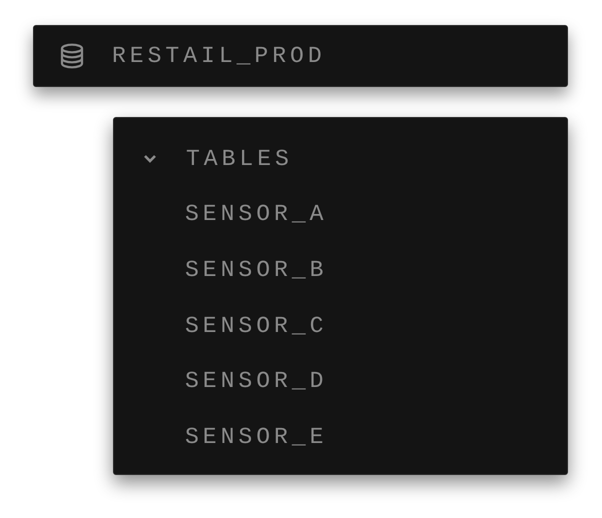 The image size is (602, 518). I want to click on chevron-down-icon, so click(150, 158).